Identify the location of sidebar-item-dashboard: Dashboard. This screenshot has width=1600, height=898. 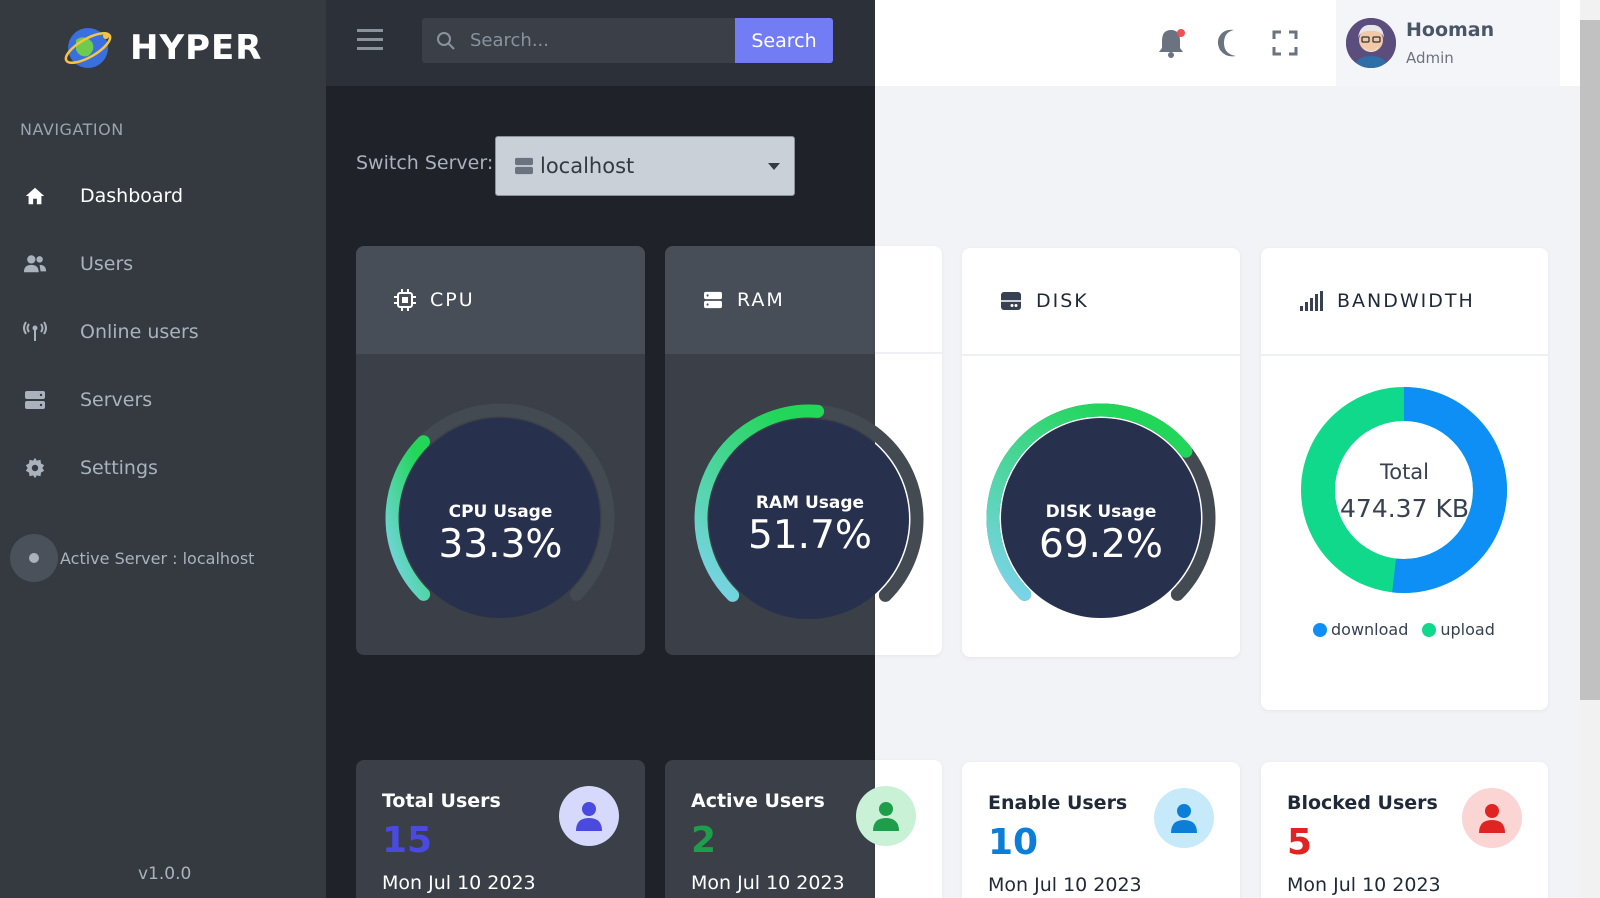
(163, 196).